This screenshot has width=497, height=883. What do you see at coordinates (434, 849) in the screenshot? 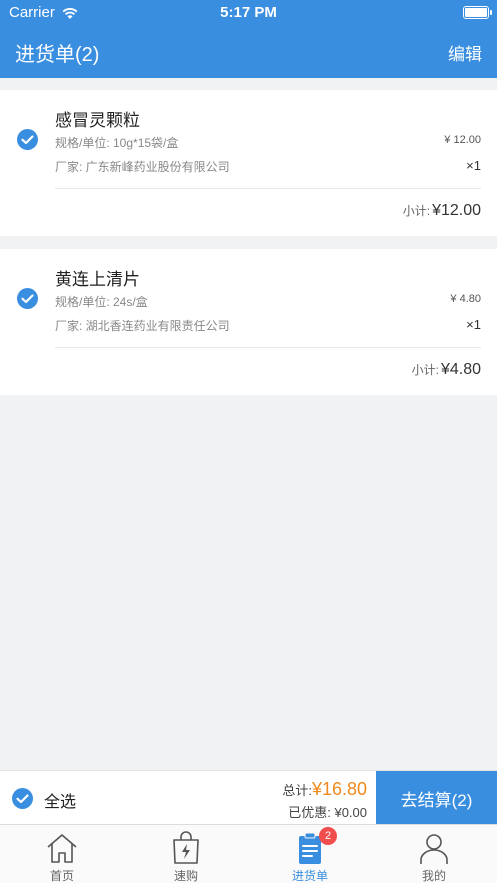
I see `person-icon` at bounding box center [434, 849].